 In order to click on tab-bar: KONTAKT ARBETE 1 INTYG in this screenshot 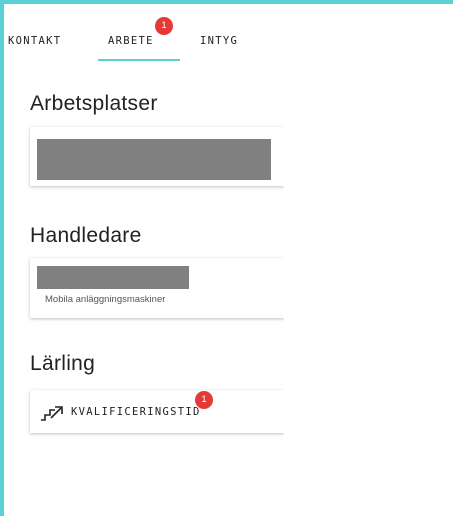, I will do `click(143, 34)`.